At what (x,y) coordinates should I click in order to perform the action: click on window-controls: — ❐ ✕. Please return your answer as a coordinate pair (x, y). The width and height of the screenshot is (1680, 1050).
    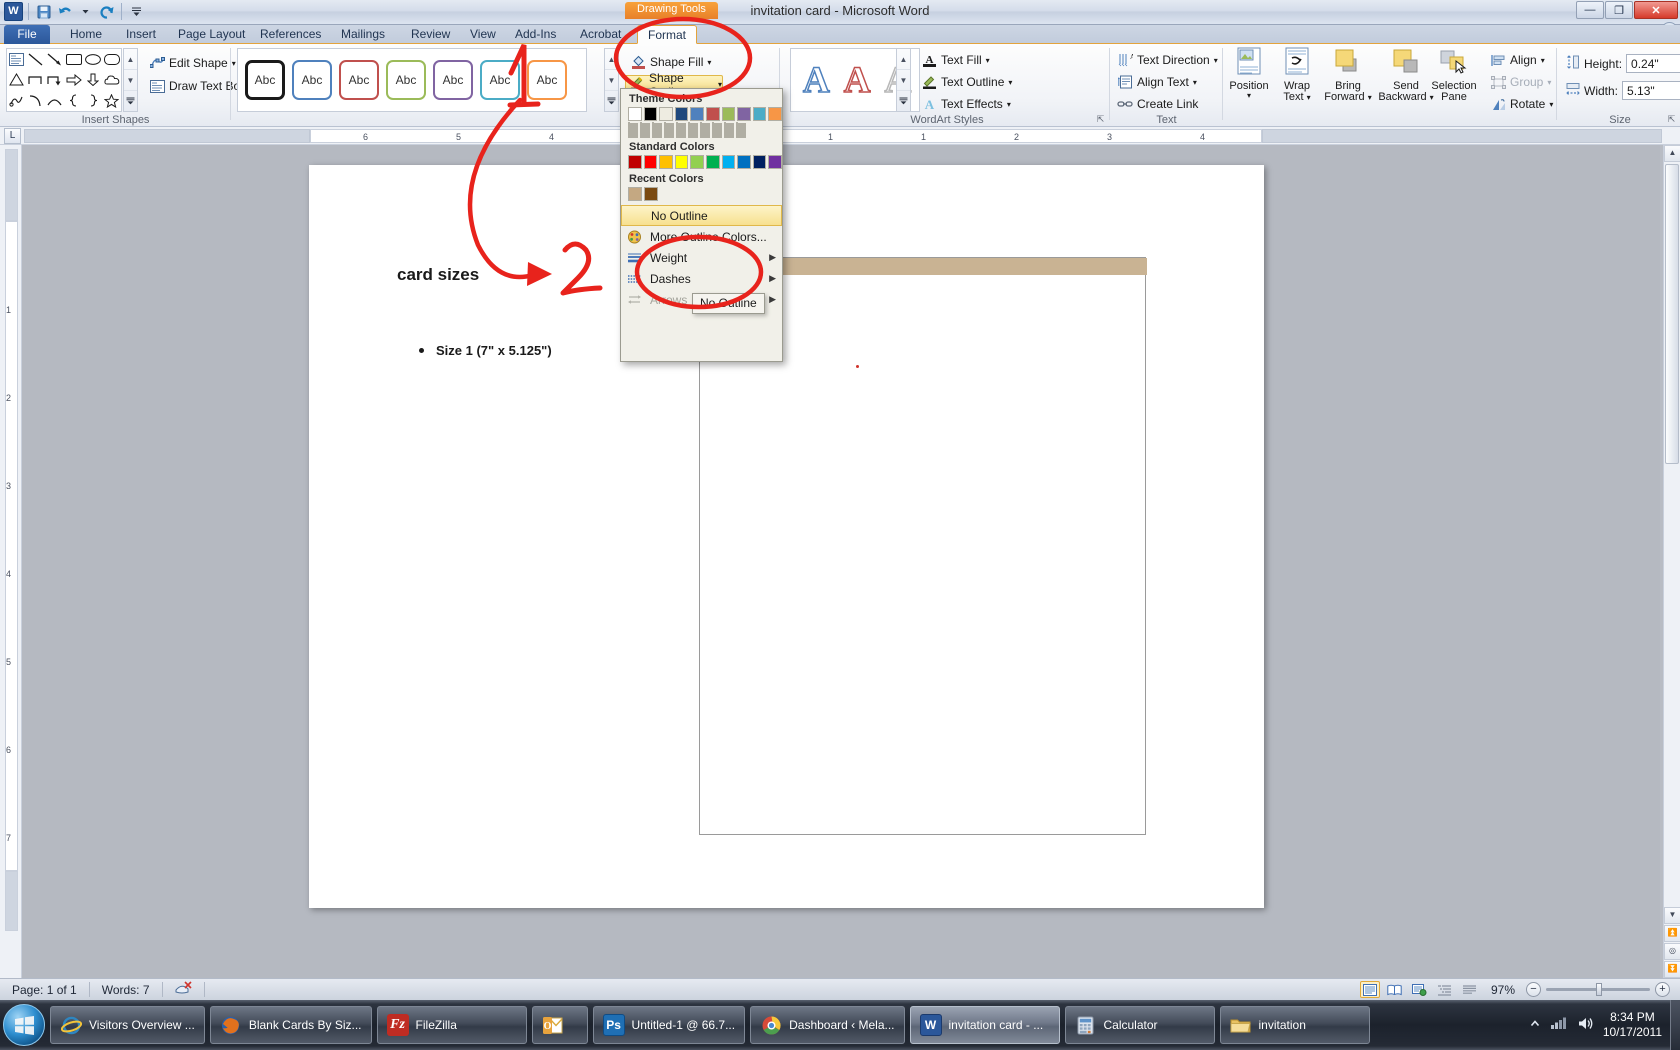
    Looking at the image, I should click on (1627, 10).